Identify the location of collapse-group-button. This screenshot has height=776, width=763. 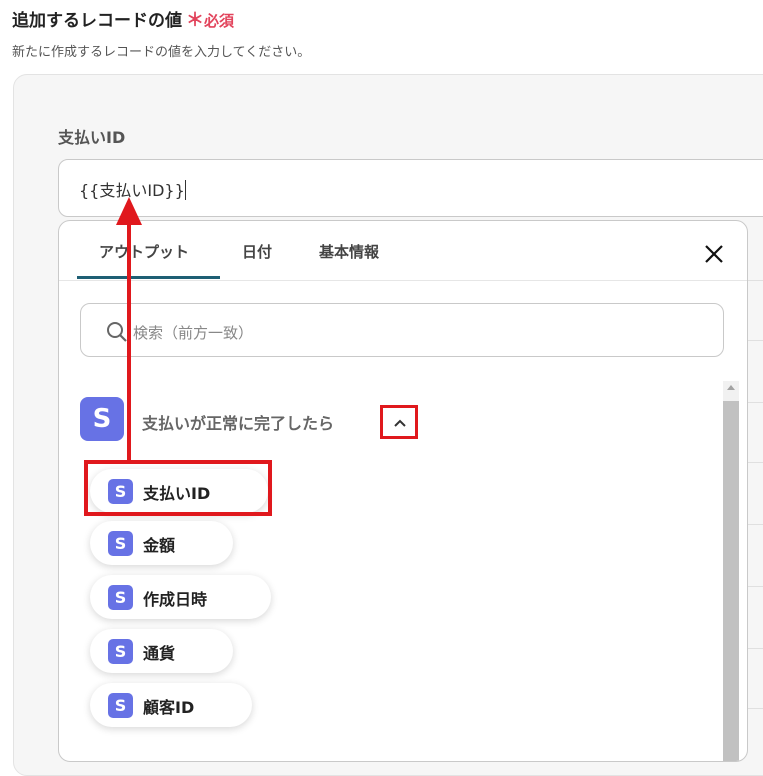
(399, 422).